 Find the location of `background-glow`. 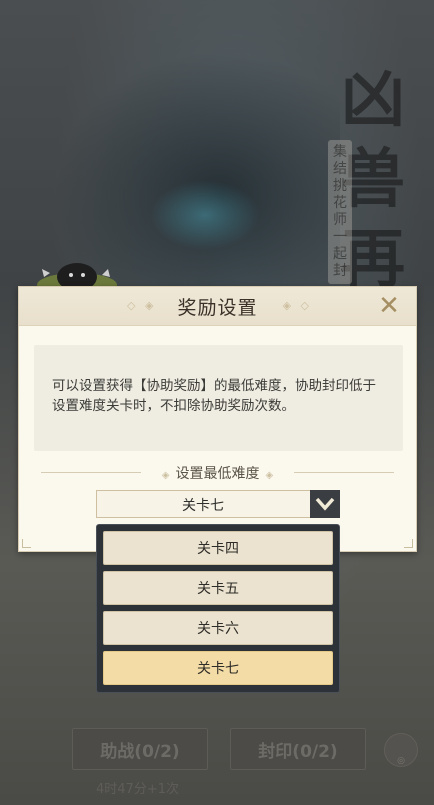

background-glow is located at coordinates (205, 215).